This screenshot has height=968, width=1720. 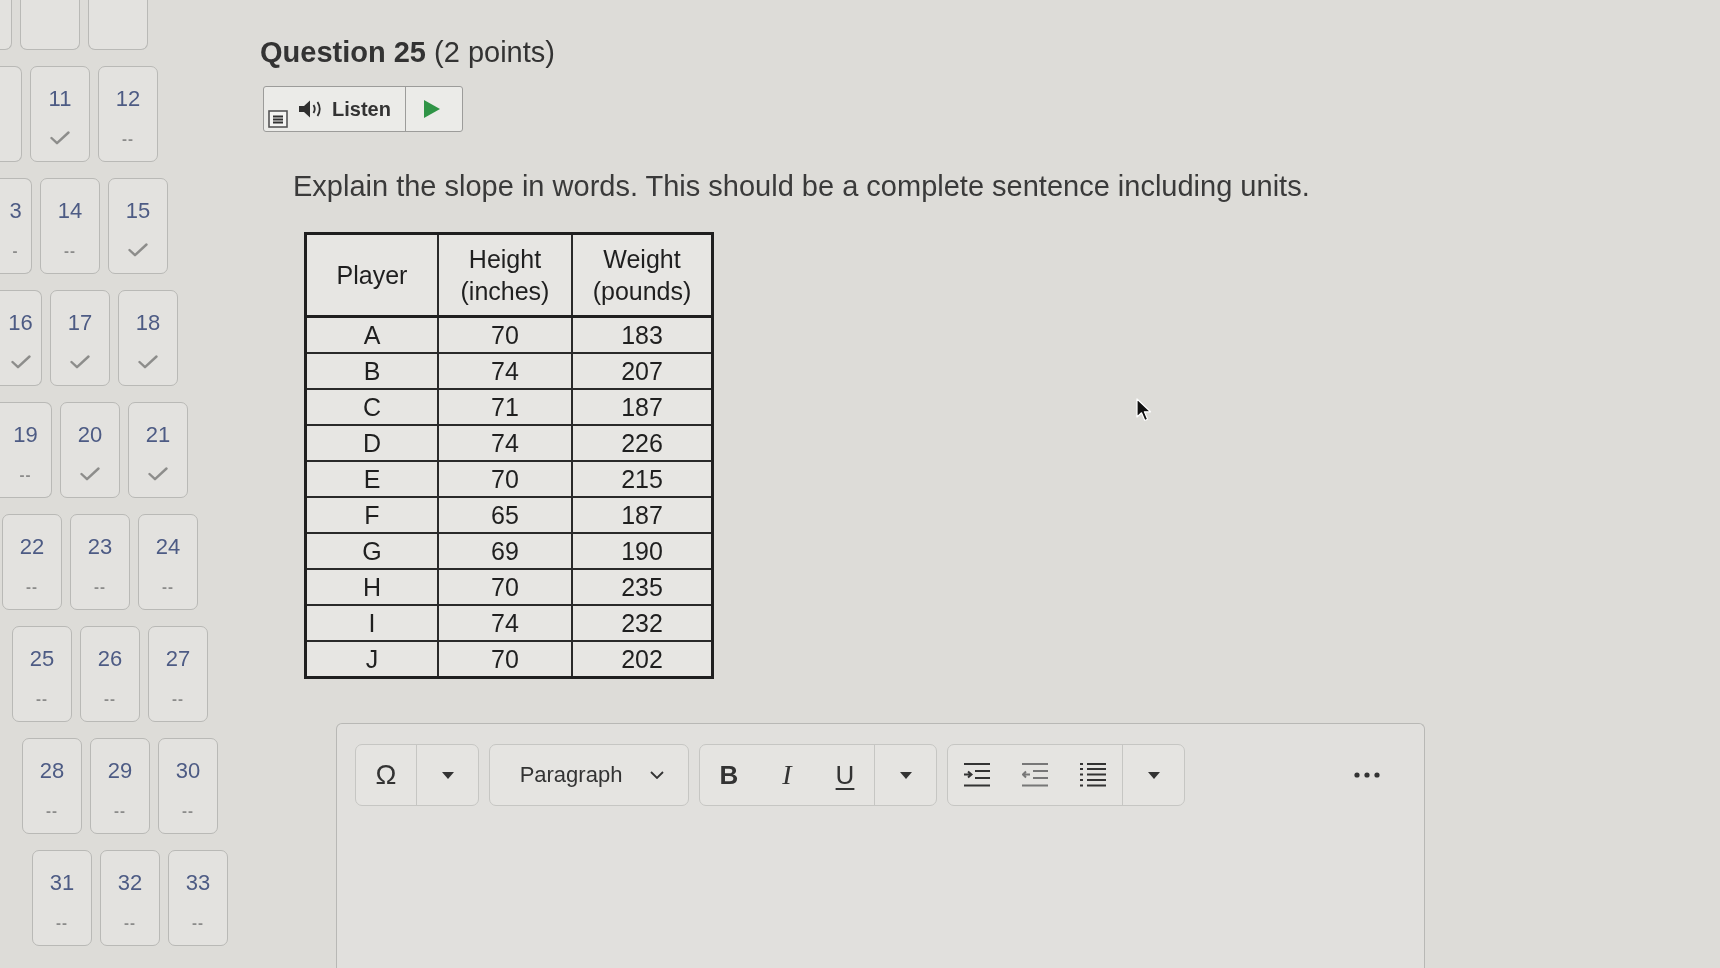 What do you see at coordinates (431, 109) in the screenshot?
I see `play-icon` at bounding box center [431, 109].